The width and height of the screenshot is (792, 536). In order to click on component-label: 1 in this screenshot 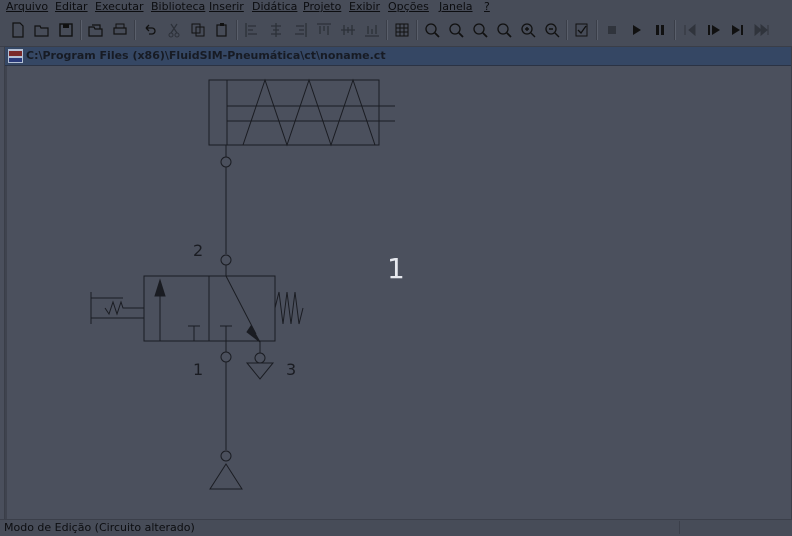, I will do `click(396, 268)`.